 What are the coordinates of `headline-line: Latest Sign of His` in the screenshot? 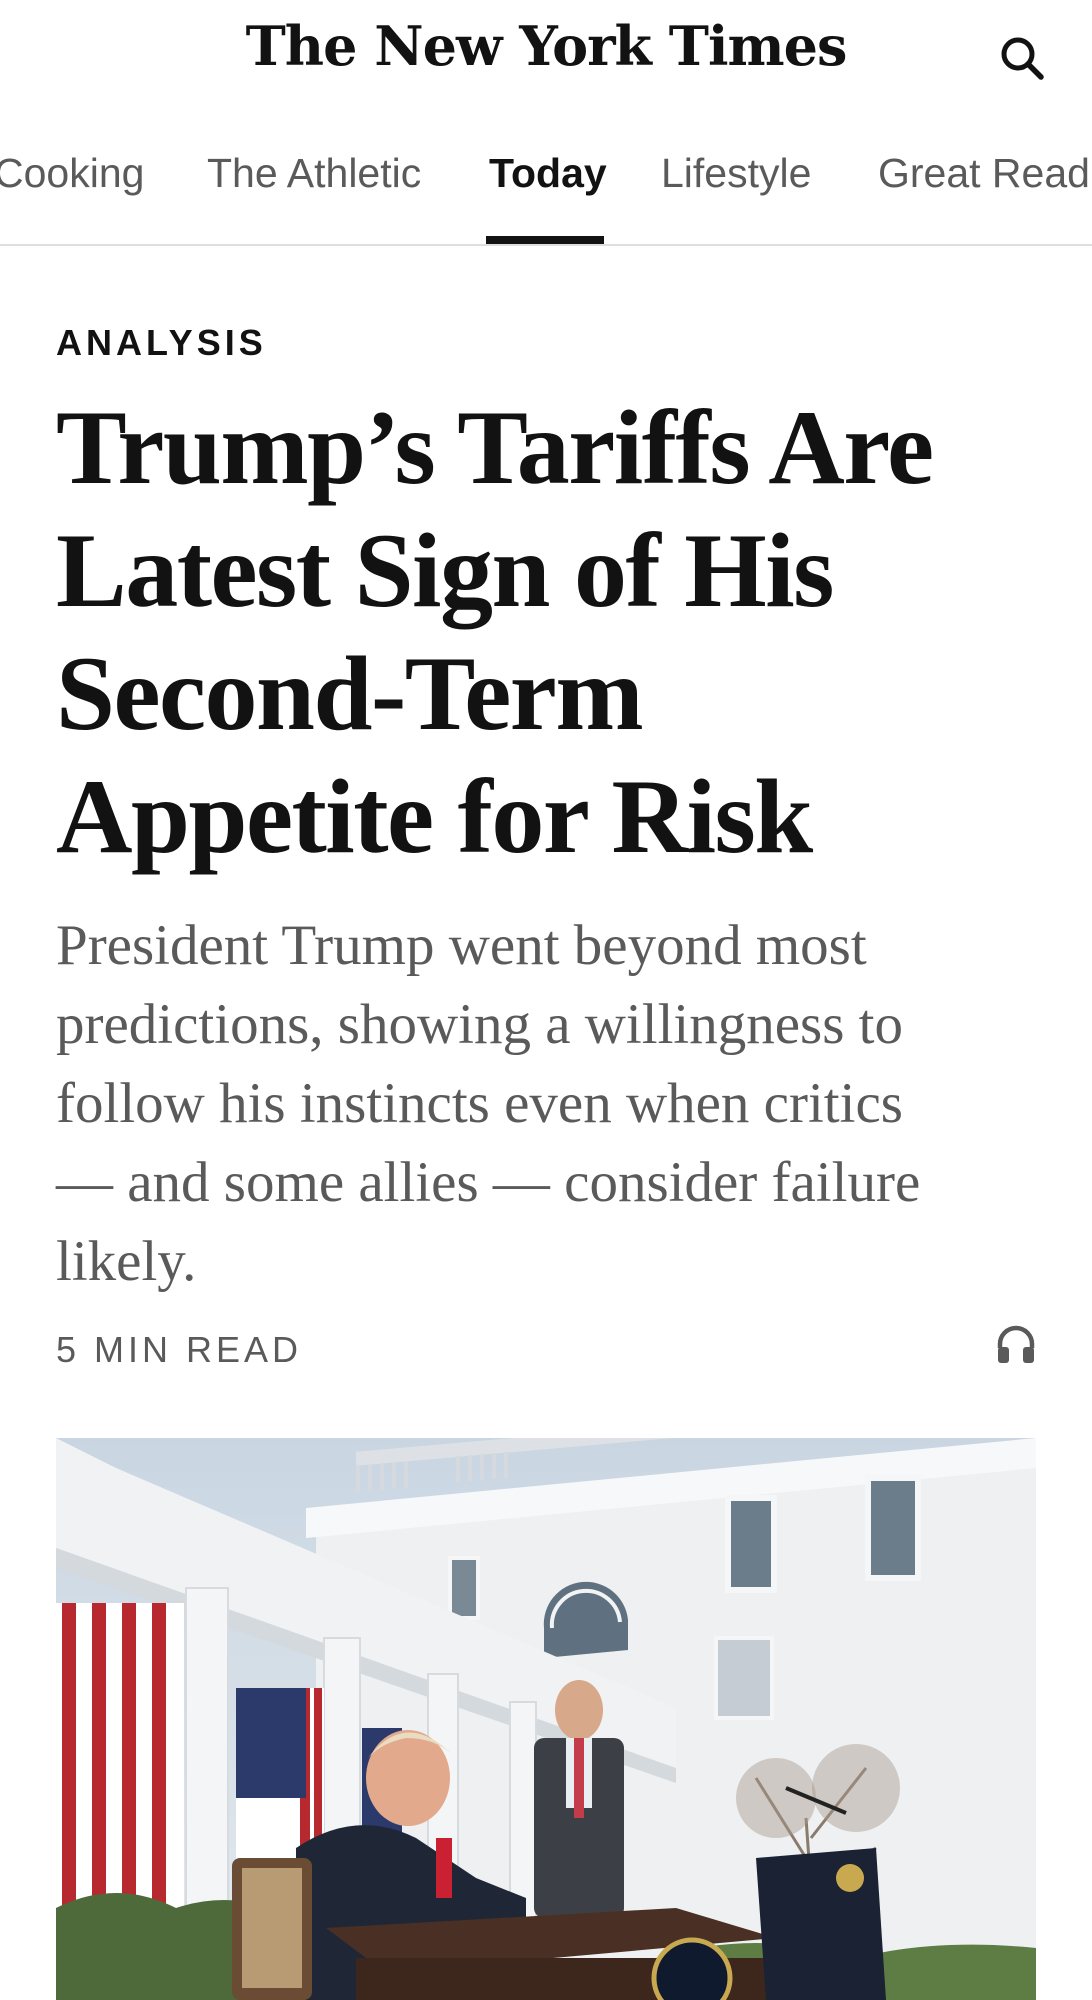 It's located at (445, 570).